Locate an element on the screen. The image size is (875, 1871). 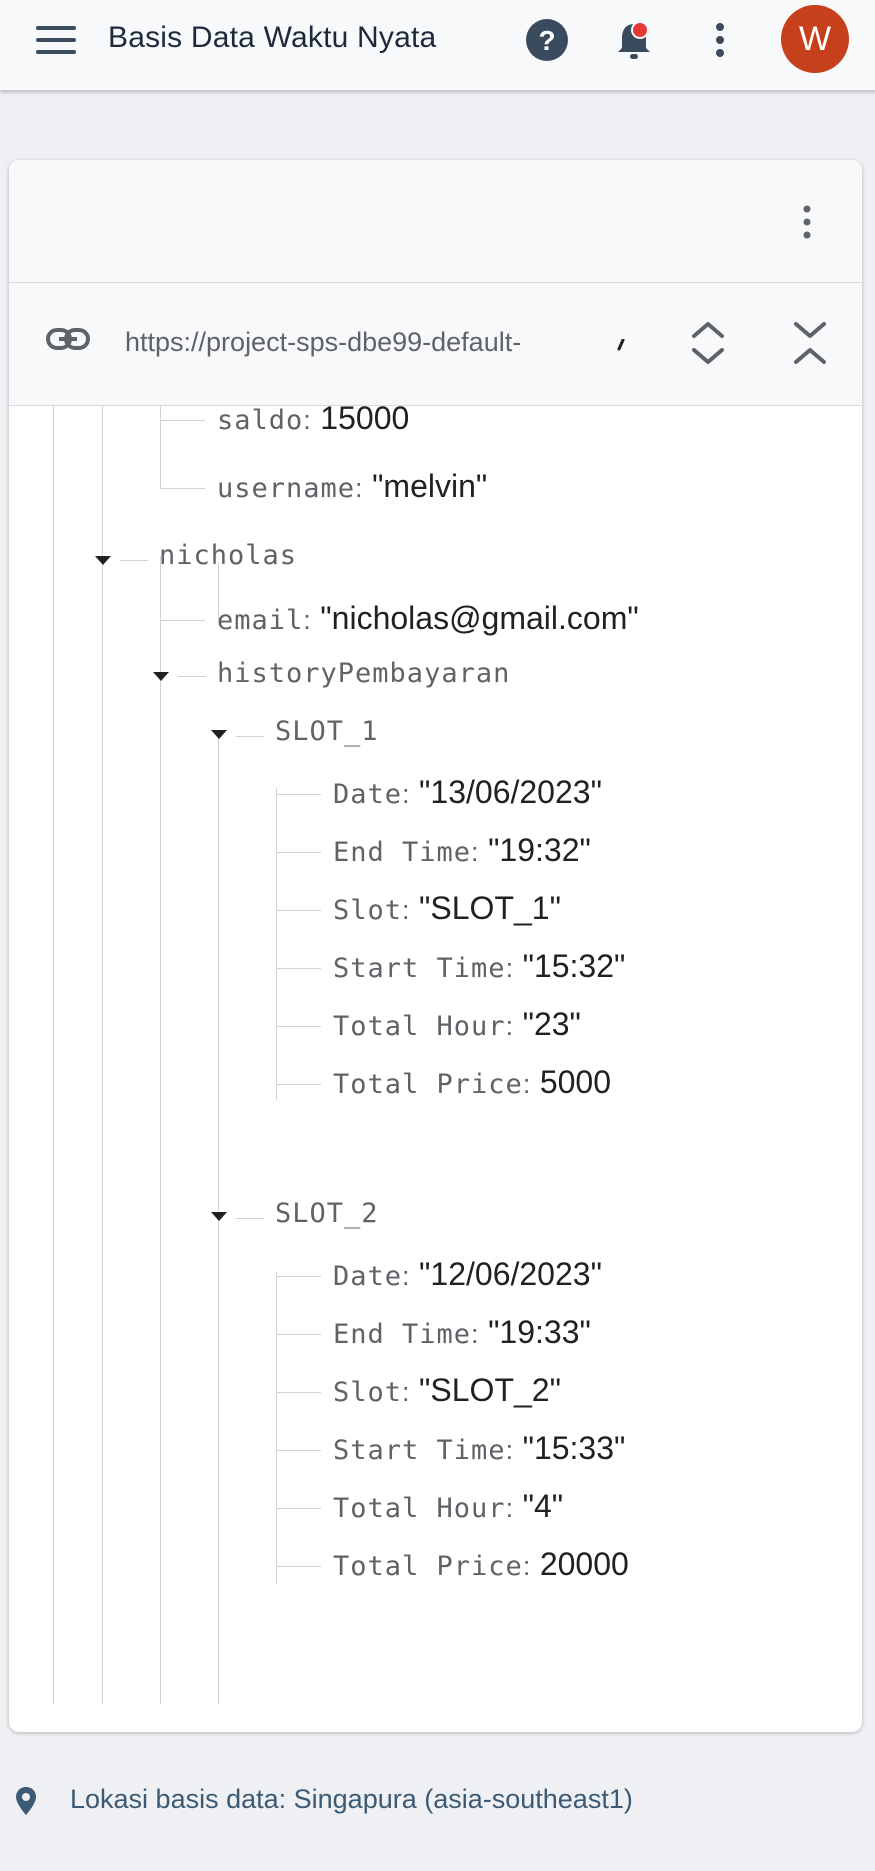
node-key: SLOT_2 is located at coordinates (327, 1213).